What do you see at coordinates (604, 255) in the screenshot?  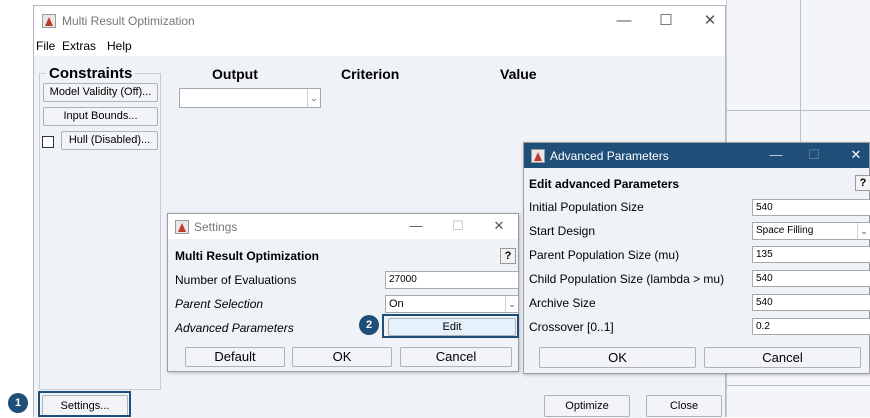 I see `parent-population-label: Parent Population Size (mu)` at bounding box center [604, 255].